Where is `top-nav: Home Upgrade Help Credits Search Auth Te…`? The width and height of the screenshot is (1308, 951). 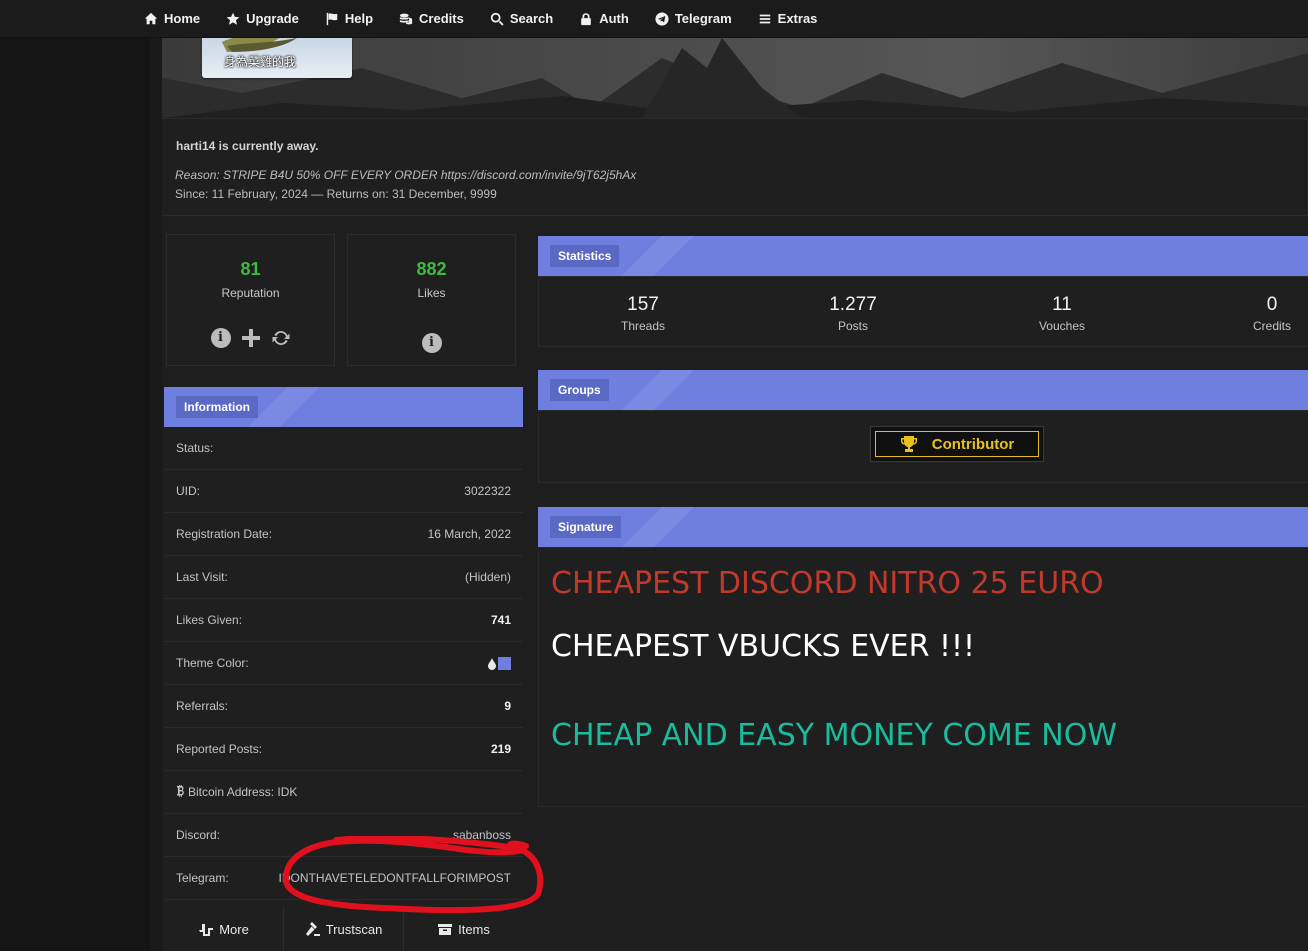
top-nav: Home Upgrade Help Credits Search Auth Te… is located at coordinates (654, 19).